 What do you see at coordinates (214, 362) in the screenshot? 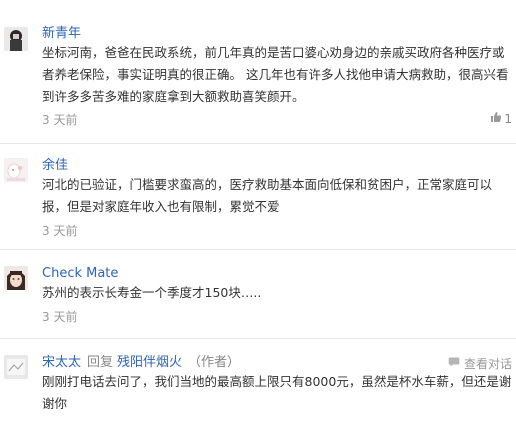
I see `author-tag: （作者）` at bounding box center [214, 362].